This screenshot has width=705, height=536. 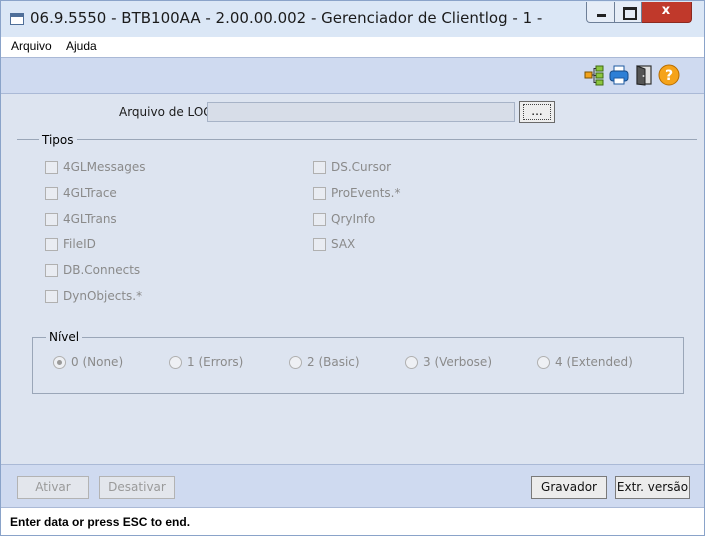 What do you see at coordinates (64, 337) in the screenshot?
I see `nivel-title: Nível` at bounding box center [64, 337].